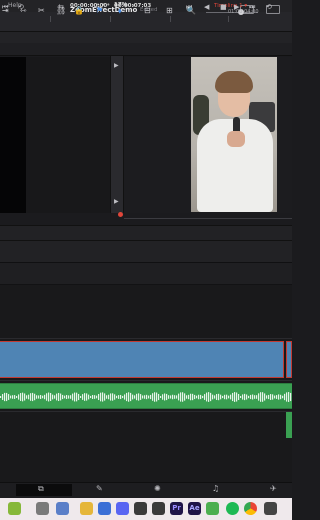  I want to click on task-view-icon, so click(62, 508).